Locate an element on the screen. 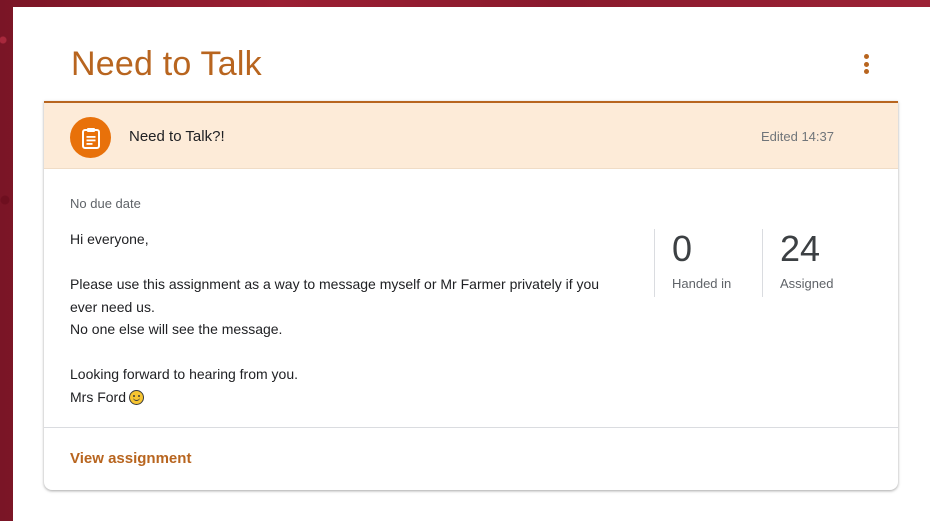 Image resolution: width=930 pixels, height=521 pixels. handed-in-count: 0 is located at coordinates (682, 248).